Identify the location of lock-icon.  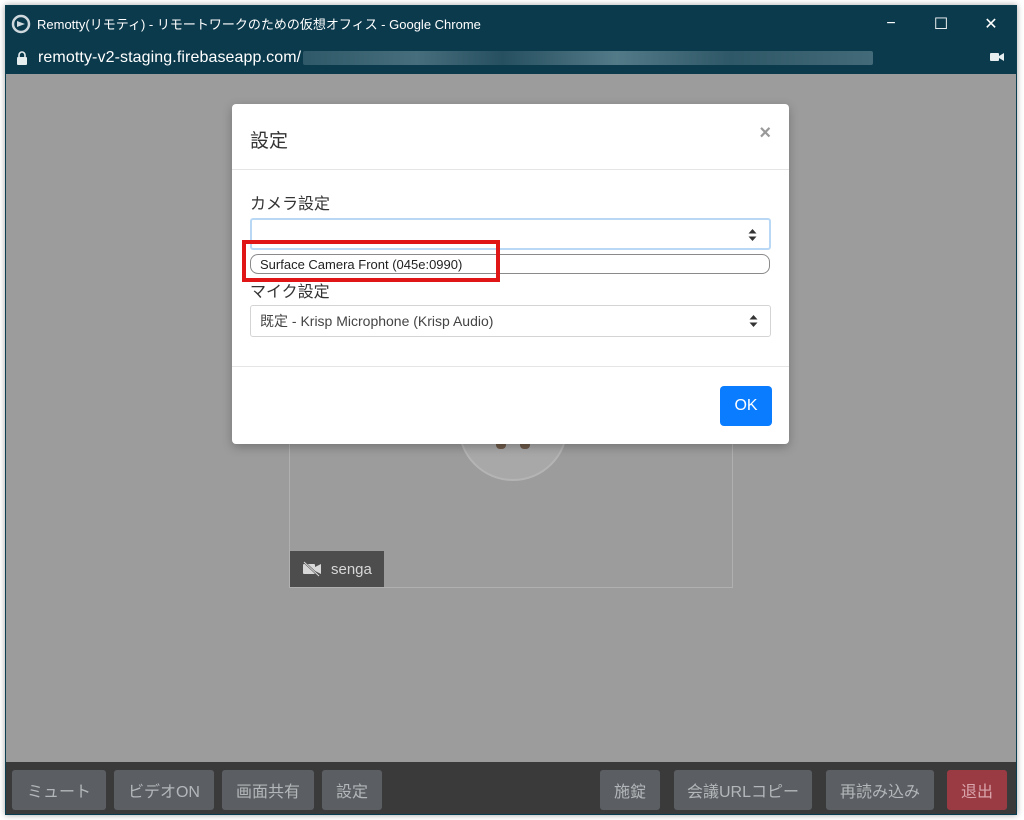
(22, 57).